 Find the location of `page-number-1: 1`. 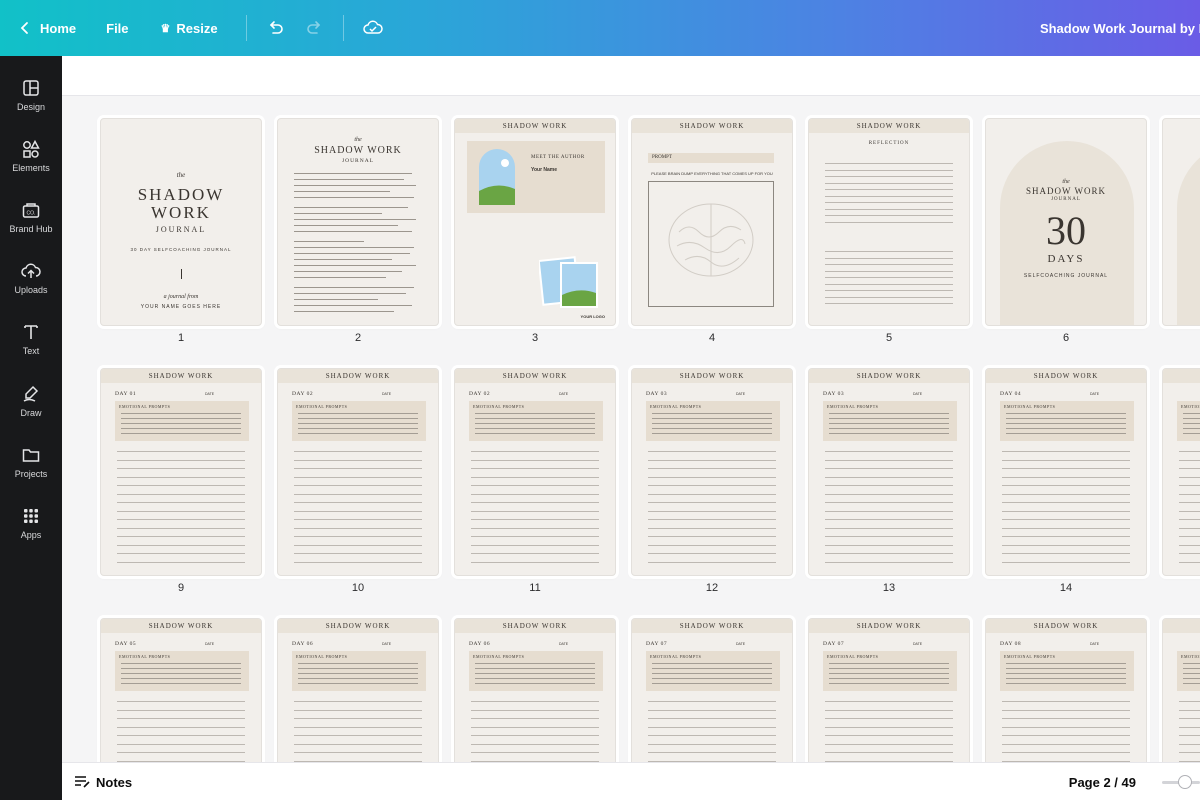

page-number-1: 1 is located at coordinates (181, 338).